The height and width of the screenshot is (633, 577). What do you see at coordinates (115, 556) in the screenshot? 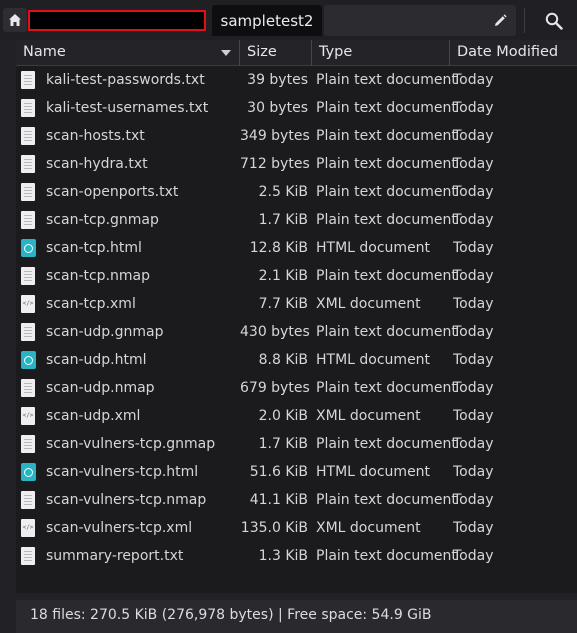
I see `file-name: summary-report.txt` at bounding box center [115, 556].